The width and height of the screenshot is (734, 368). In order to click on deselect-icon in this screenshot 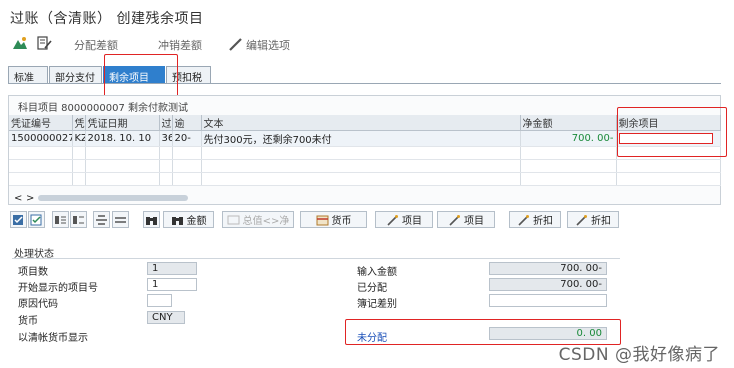, I will do `click(36, 219)`.